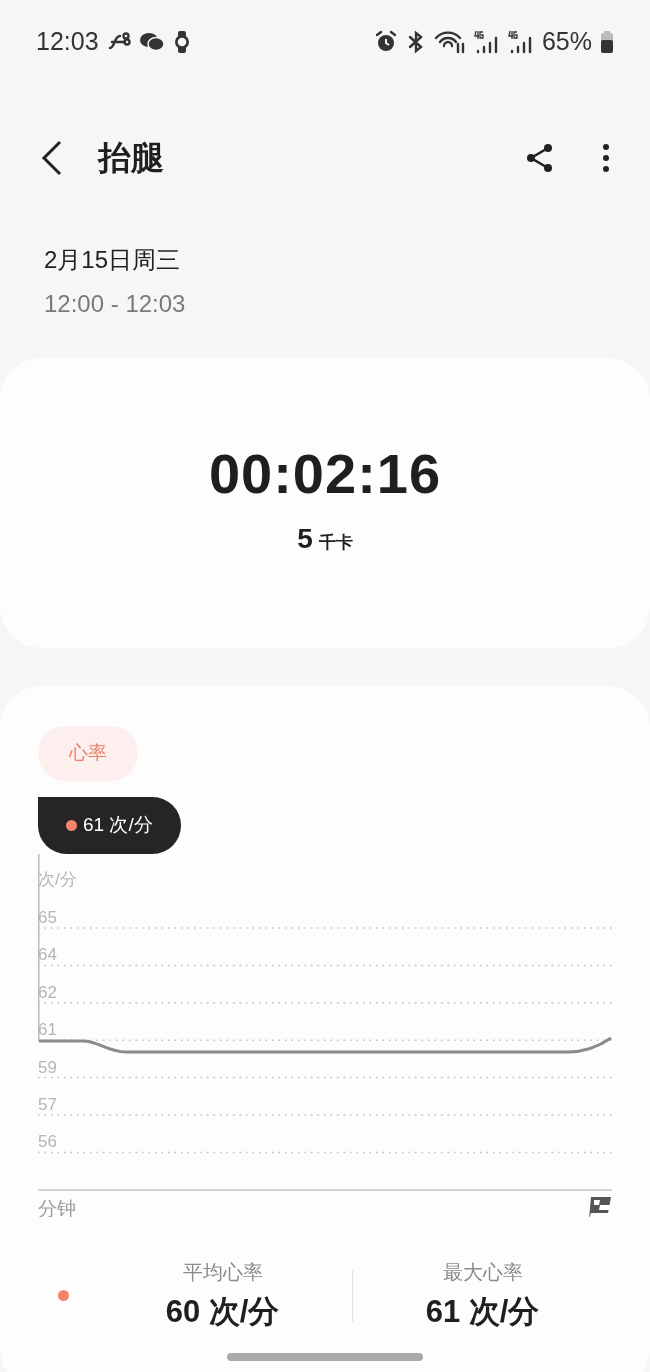 The width and height of the screenshot is (650, 1372). I want to click on workout-time-range: 12:00 - 12:03, so click(115, 304).